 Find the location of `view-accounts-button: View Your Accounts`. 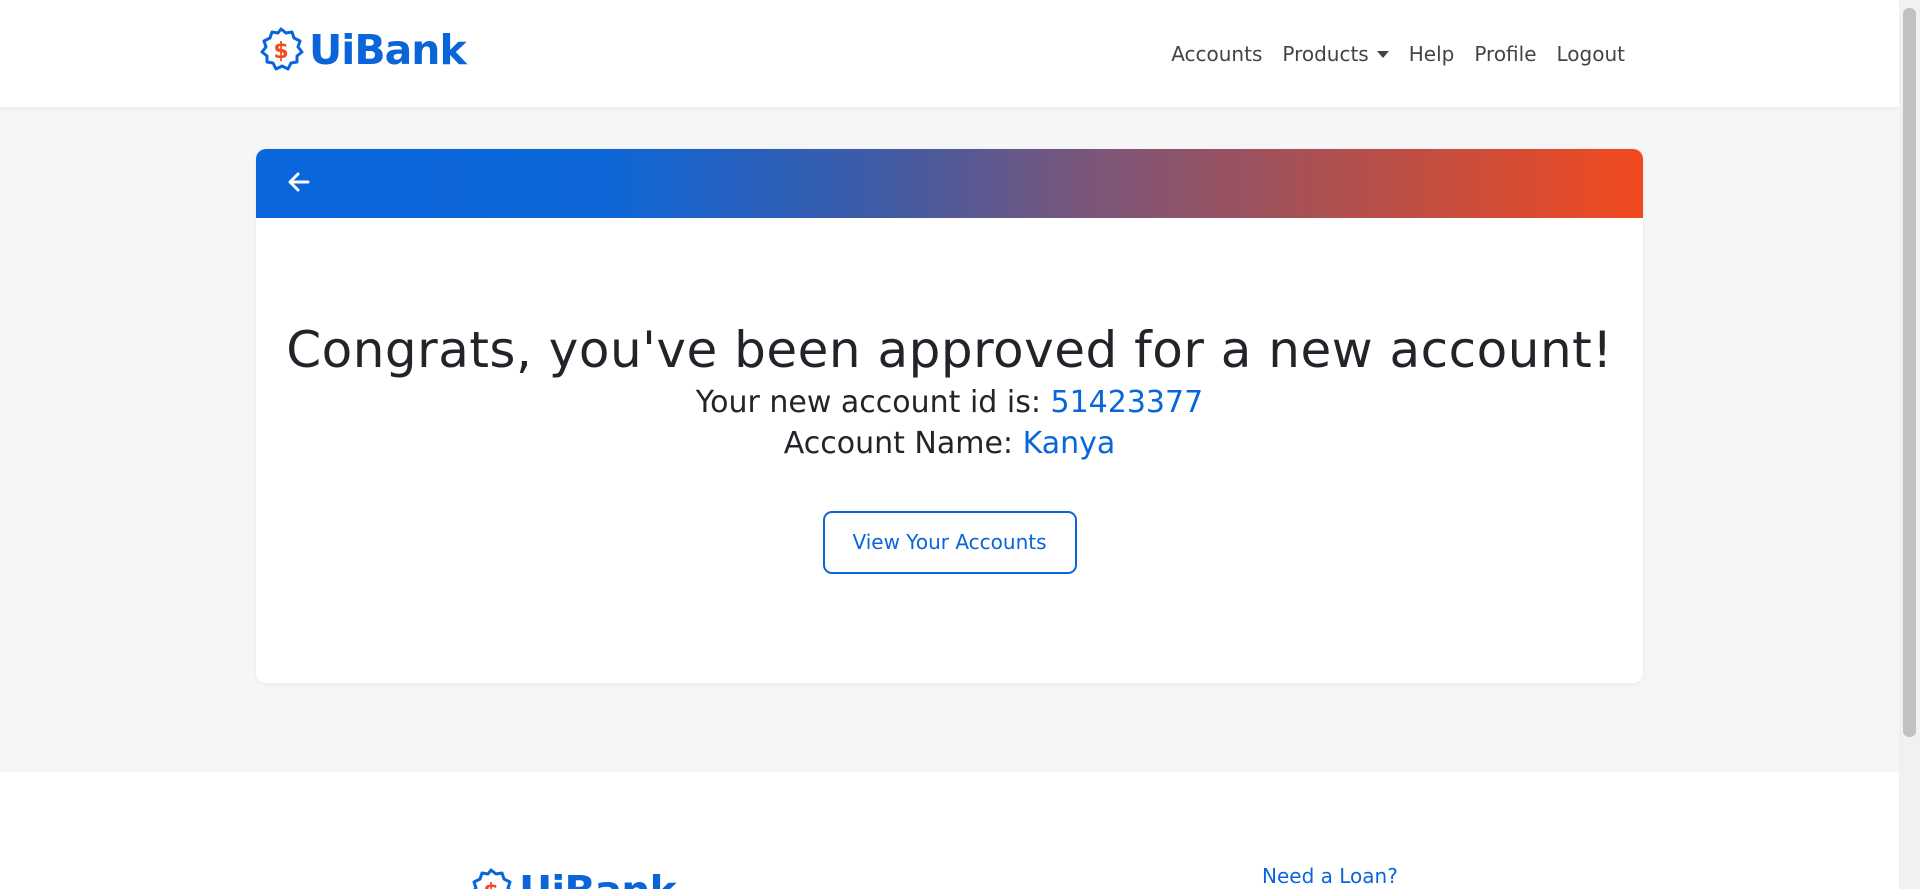

view-accounts-button: View Your Accounts is located at coordinates (949, 542).